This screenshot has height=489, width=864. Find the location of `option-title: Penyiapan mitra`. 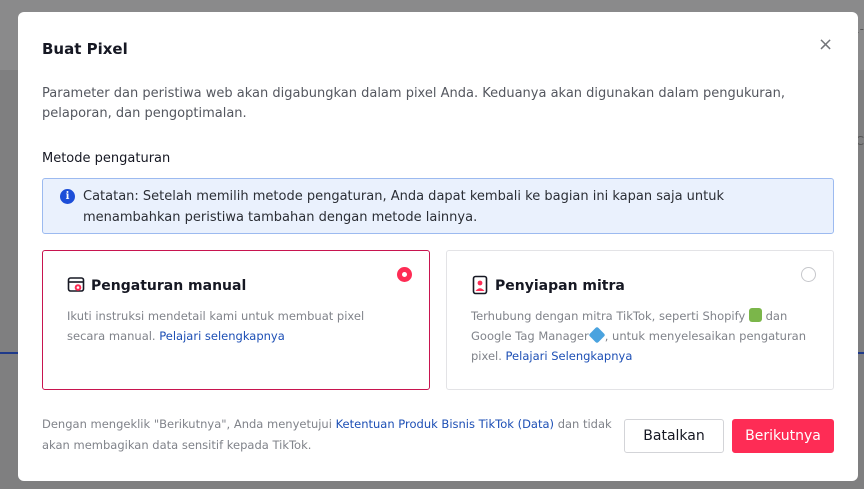

option-title: Penyiapan mitra is located at coordinates (560, 286).